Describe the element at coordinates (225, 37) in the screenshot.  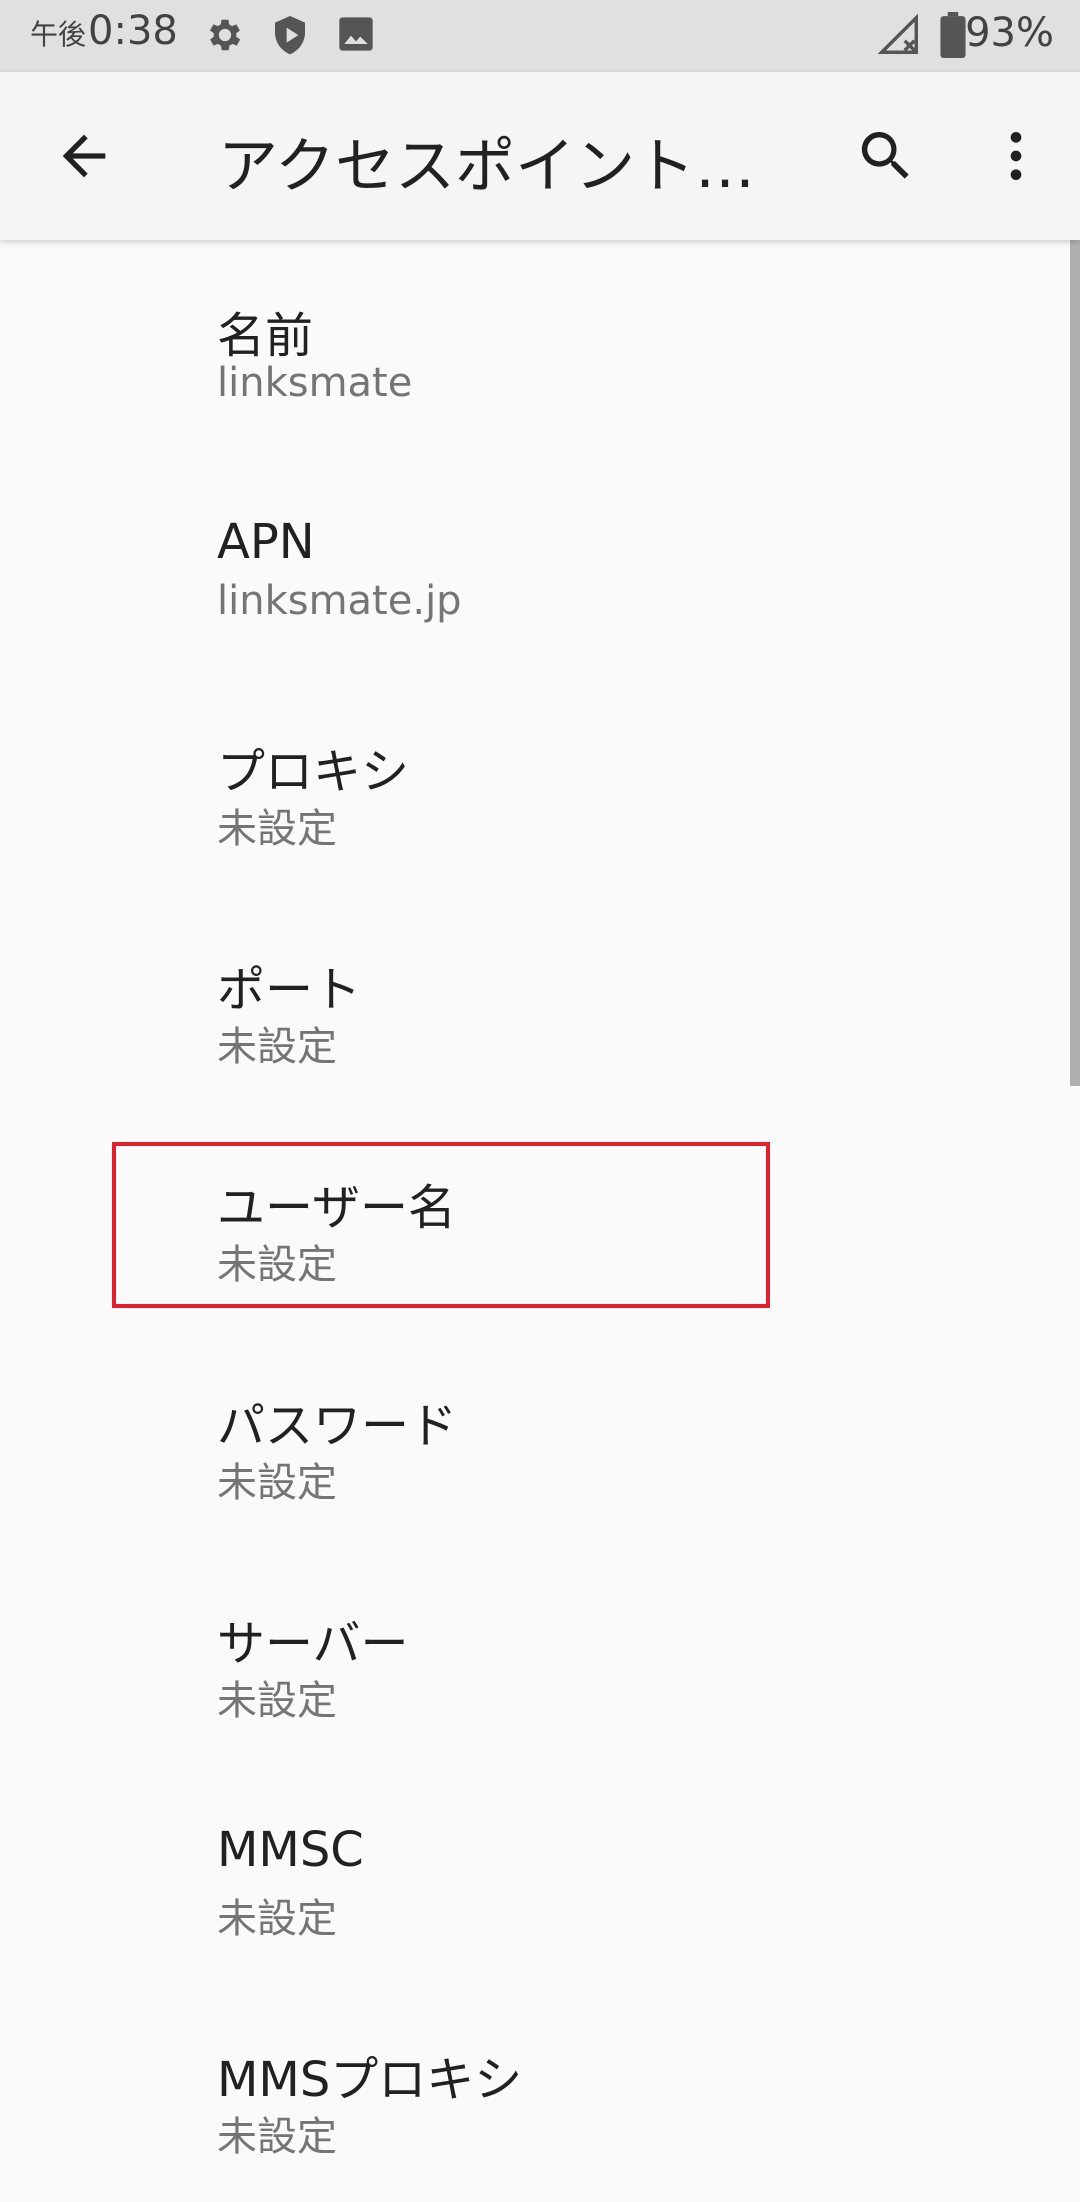
I see `gear-icon` at that location.